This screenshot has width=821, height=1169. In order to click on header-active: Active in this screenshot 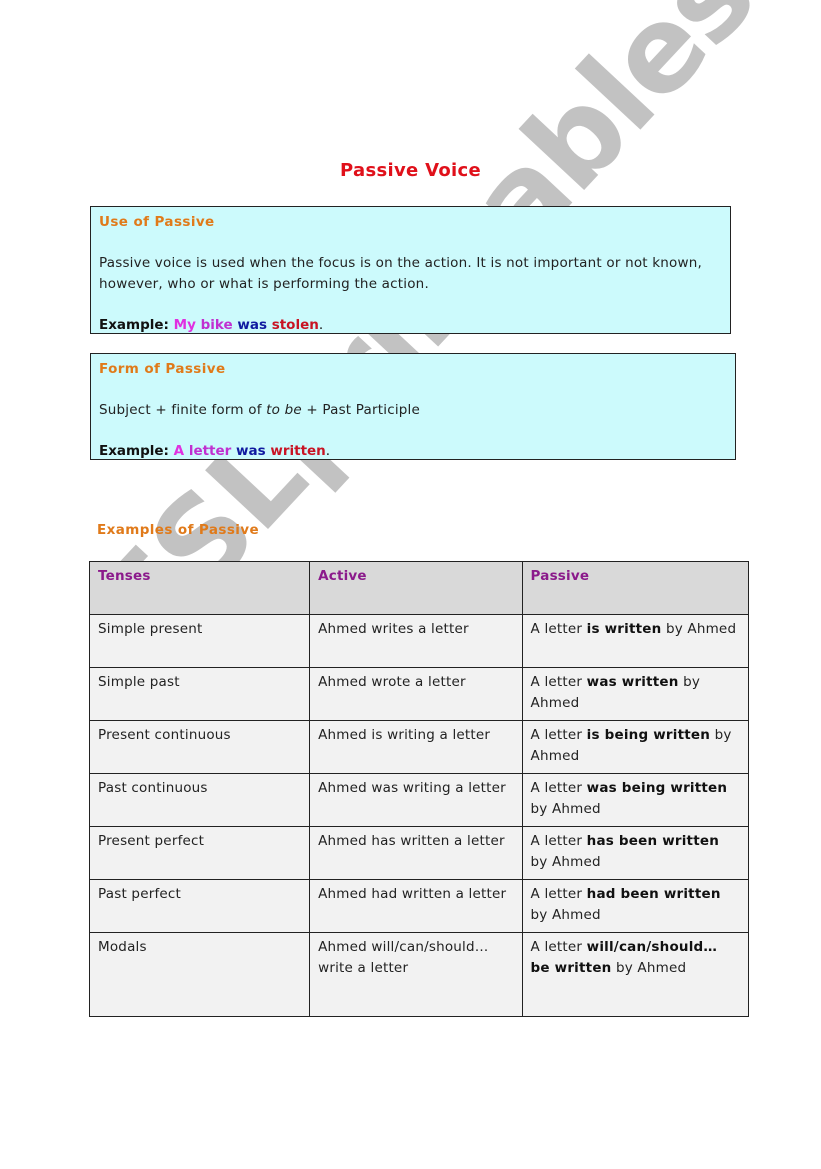, I will do `click(416, 588)`.